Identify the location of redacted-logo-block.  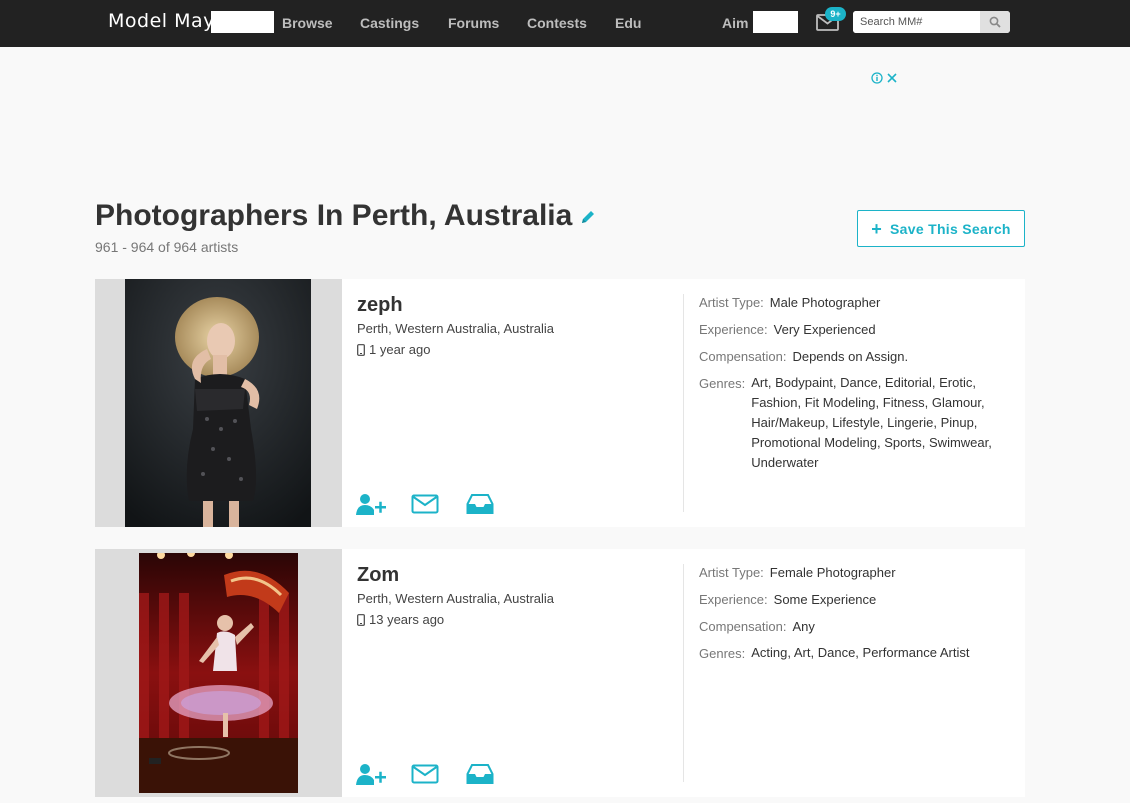
(242, 22).